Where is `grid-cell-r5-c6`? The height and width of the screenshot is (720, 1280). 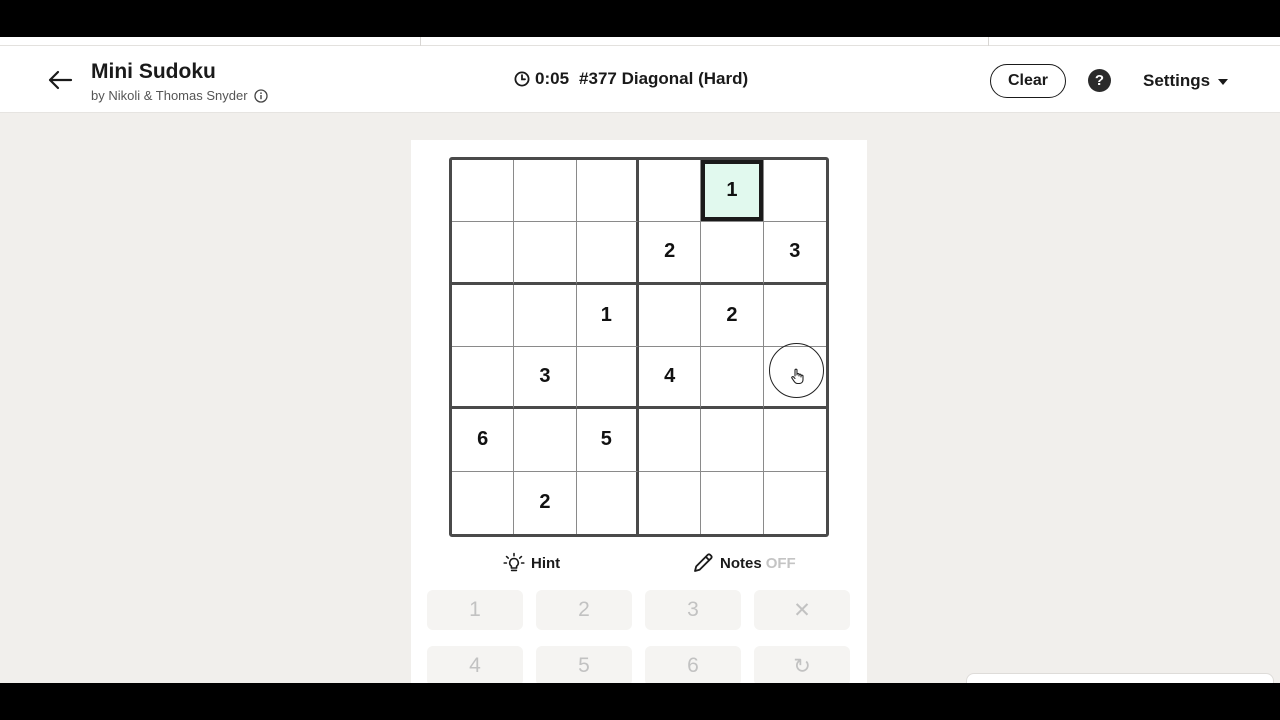
grid-cell-r5-c6 is located at coordinates (794, 440).